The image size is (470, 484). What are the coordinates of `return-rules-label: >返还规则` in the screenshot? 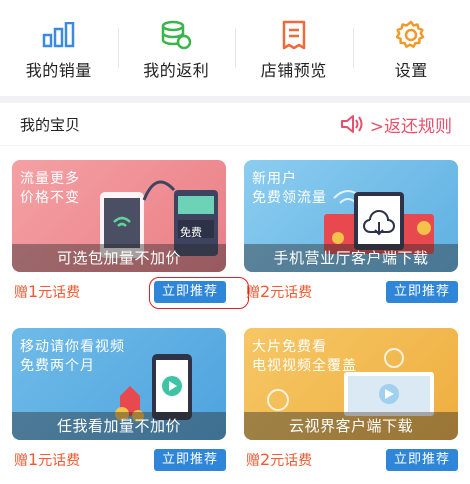 It's located at (410, 126).